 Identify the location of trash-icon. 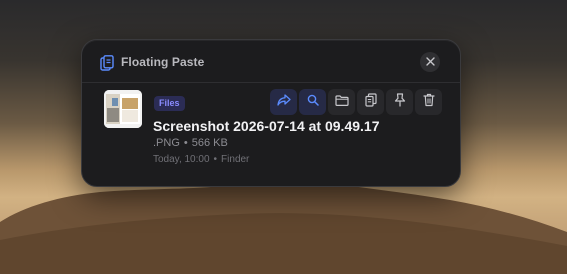
(428, 102).